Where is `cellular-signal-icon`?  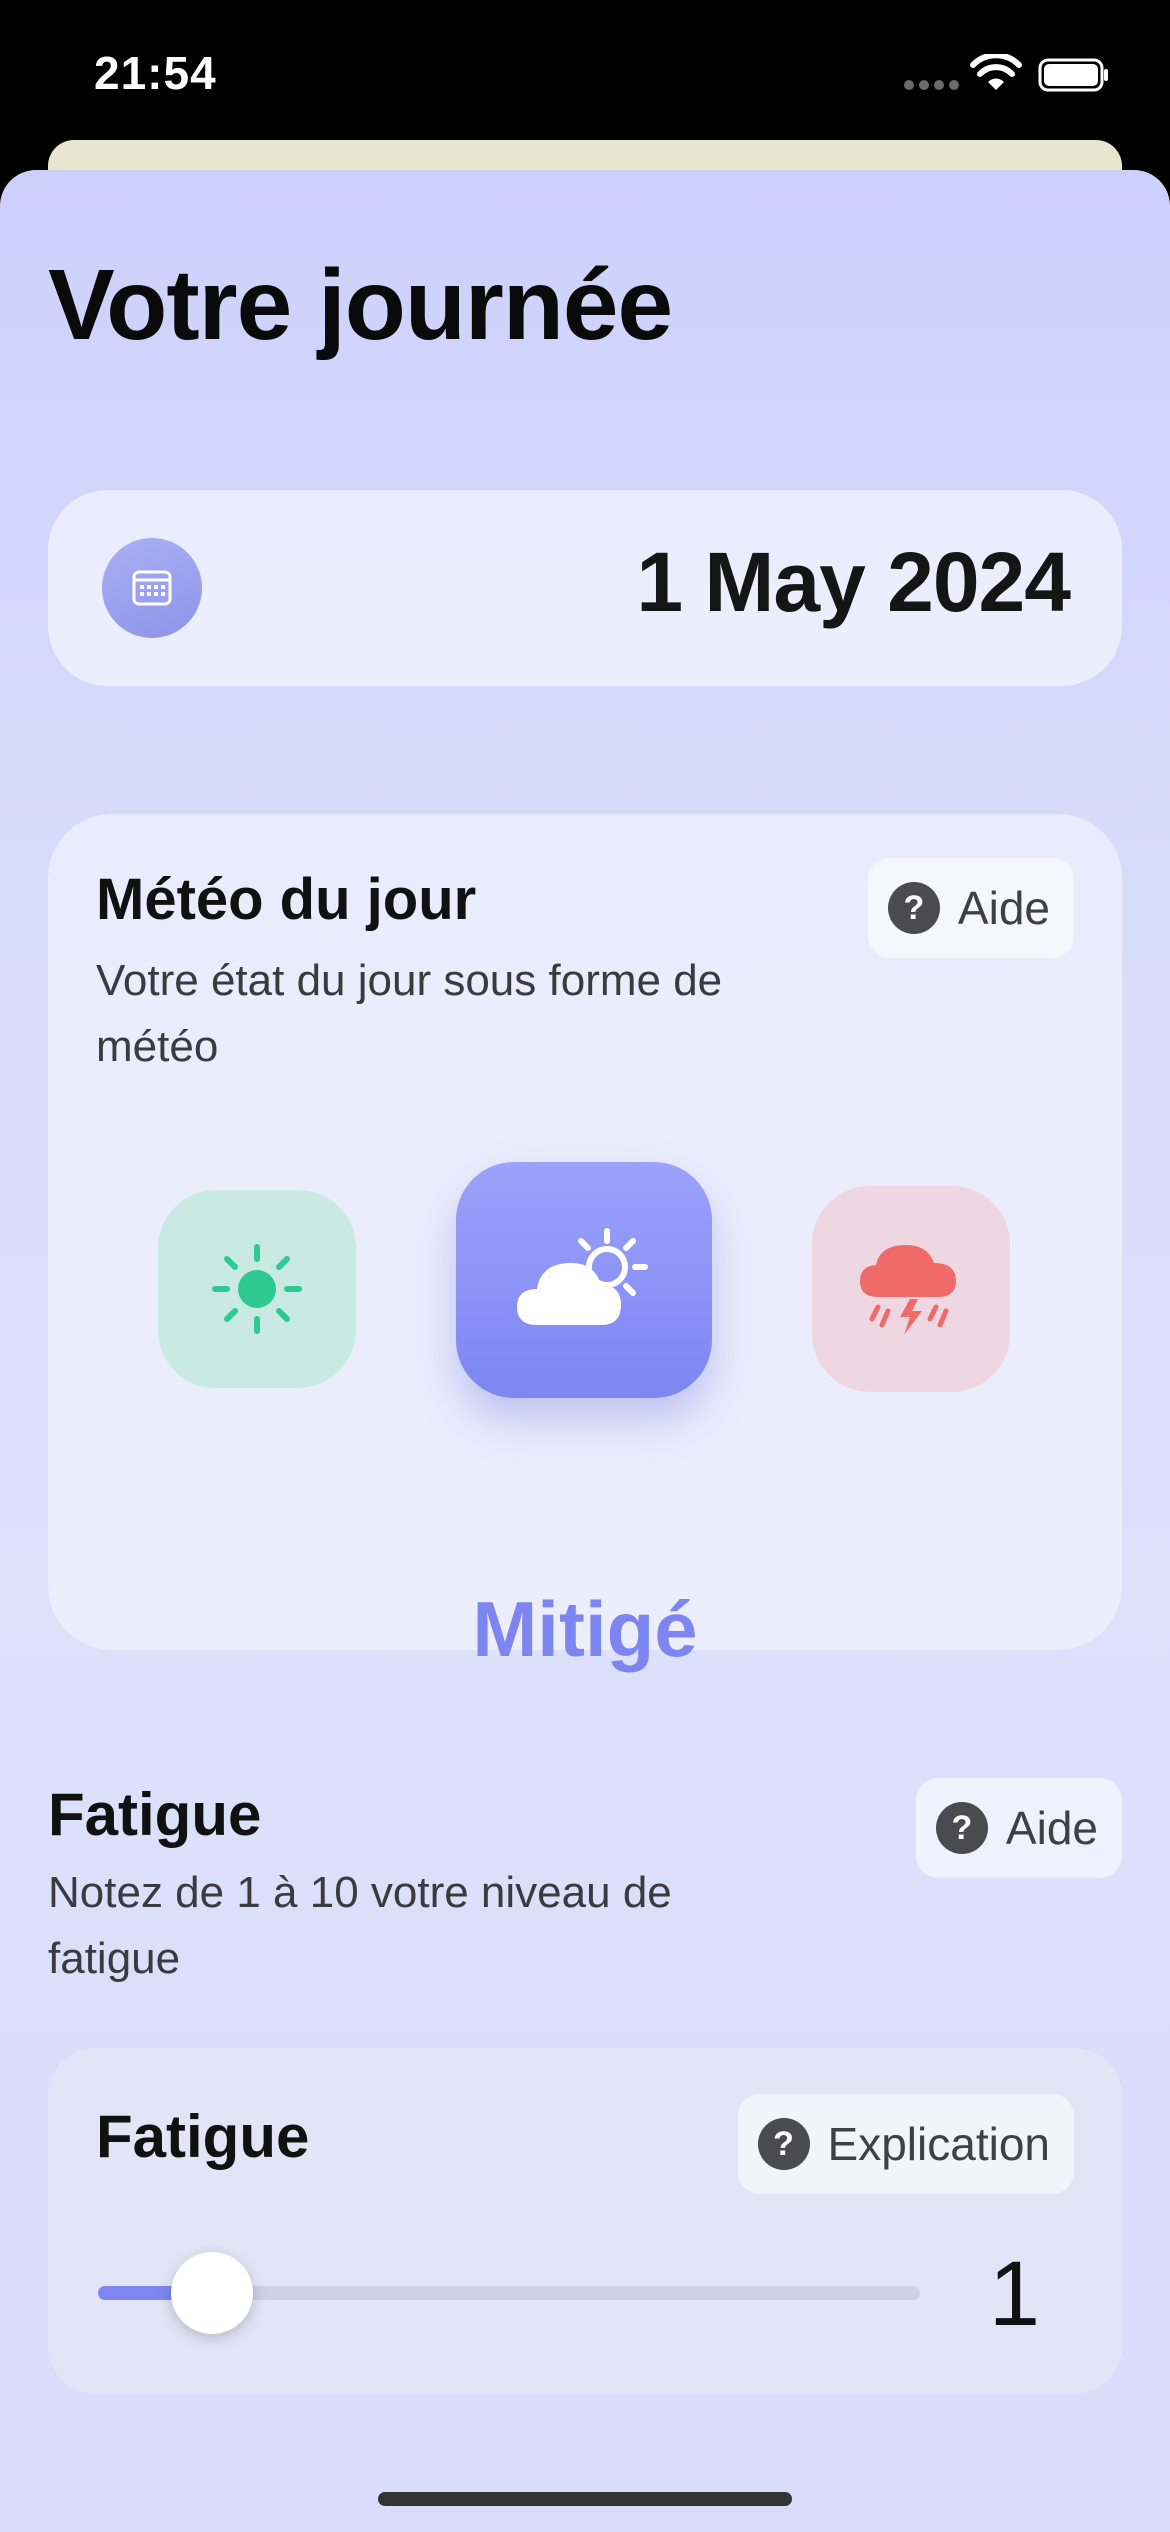 cellular-signal-icon is located at coordinates (932, 85).